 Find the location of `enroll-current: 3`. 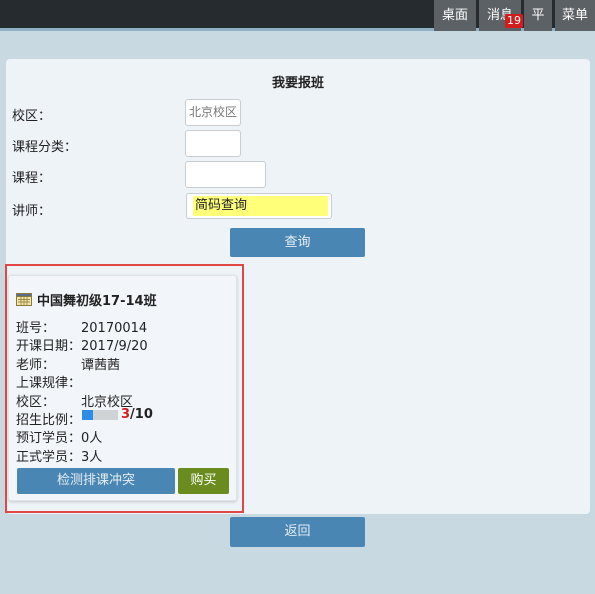

enroll-current: 3 is located at coordinates (126, 414).